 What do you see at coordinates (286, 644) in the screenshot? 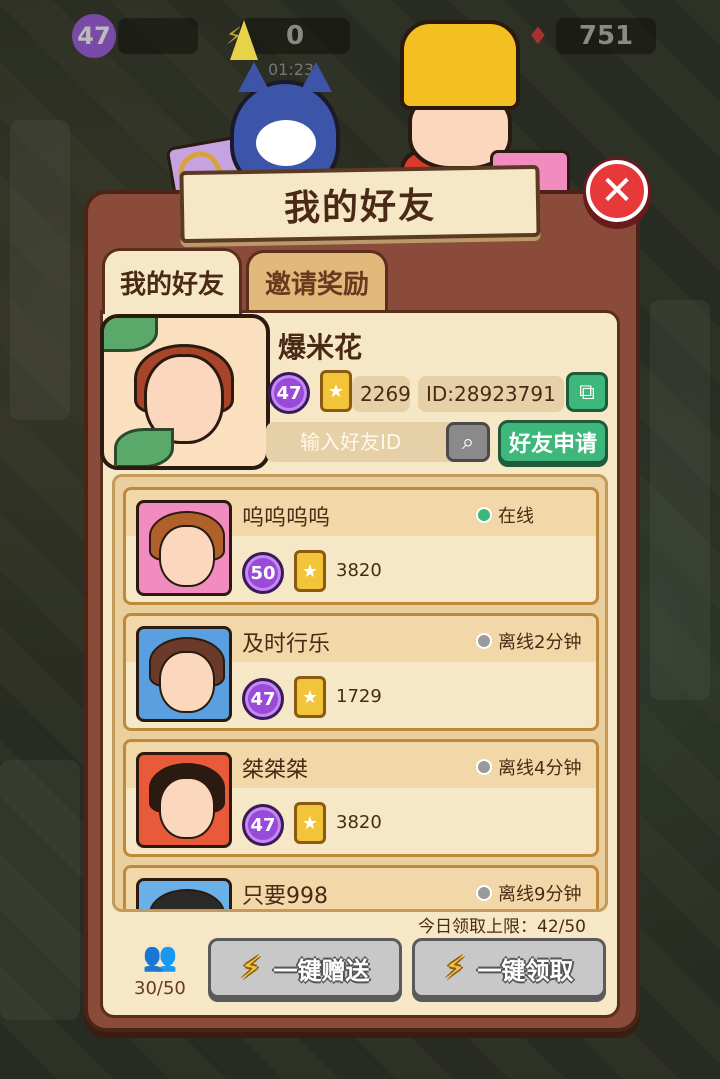
I see `friend-name: 及时行乐` at bounding box center [286, 644].